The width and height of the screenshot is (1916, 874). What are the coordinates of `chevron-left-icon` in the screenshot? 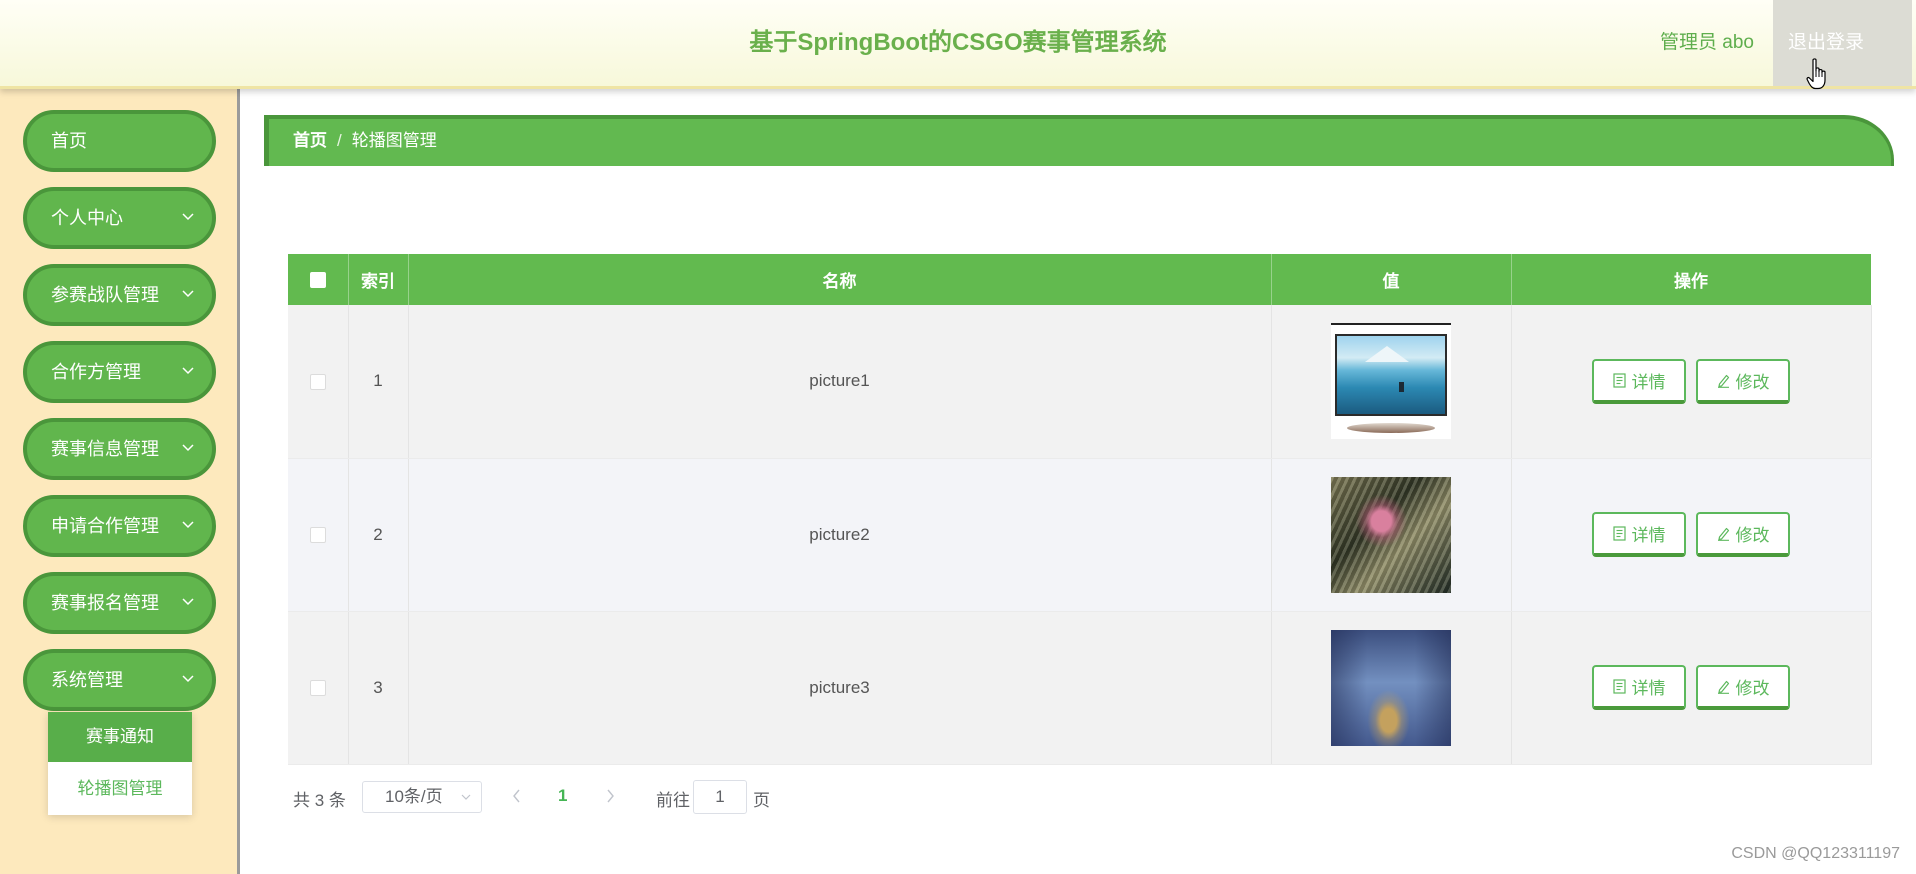 It's located at (517, 796).